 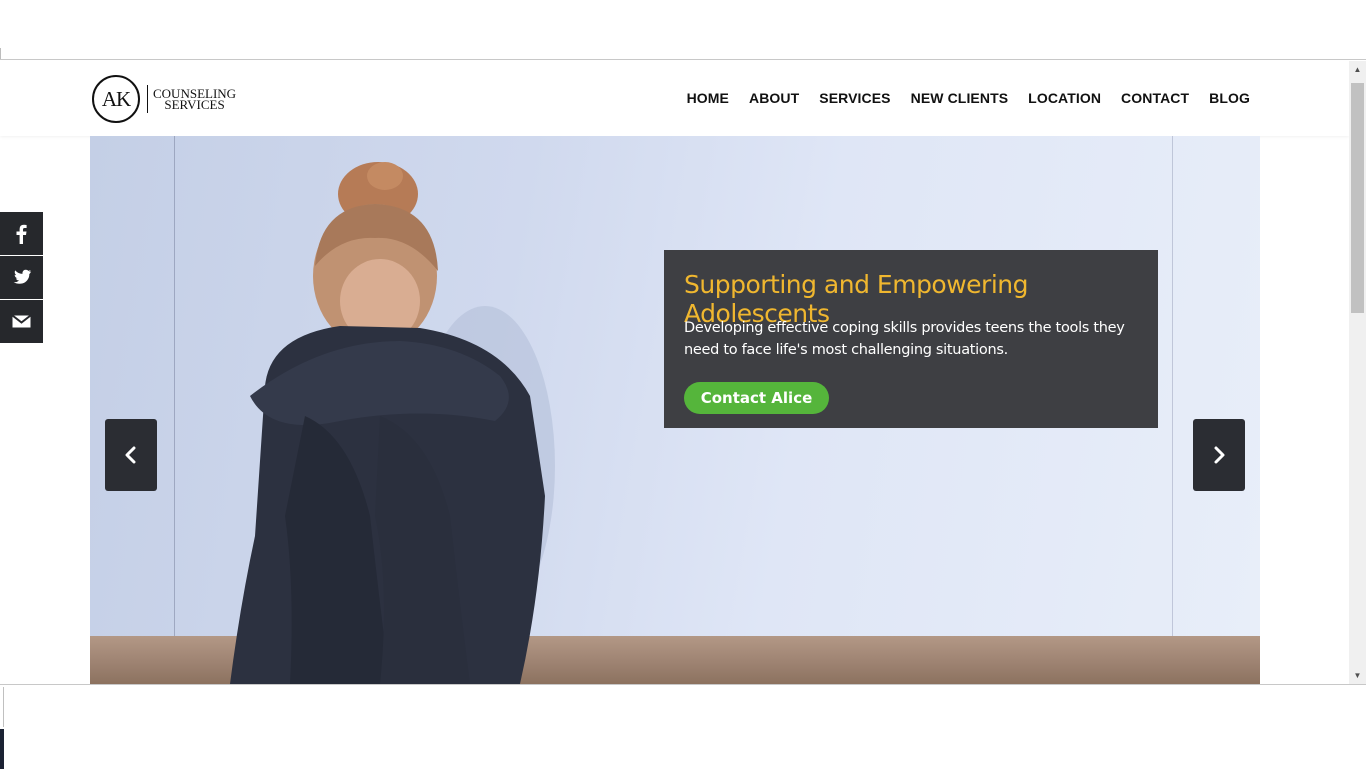 I want to click on browser-top-bar, so click(x=683, y=30).